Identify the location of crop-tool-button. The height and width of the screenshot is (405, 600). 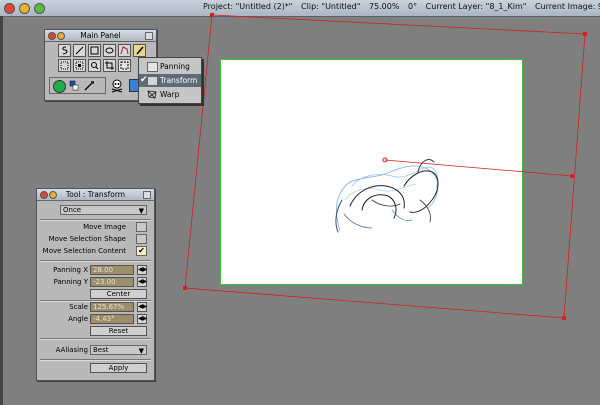
(109, 65).